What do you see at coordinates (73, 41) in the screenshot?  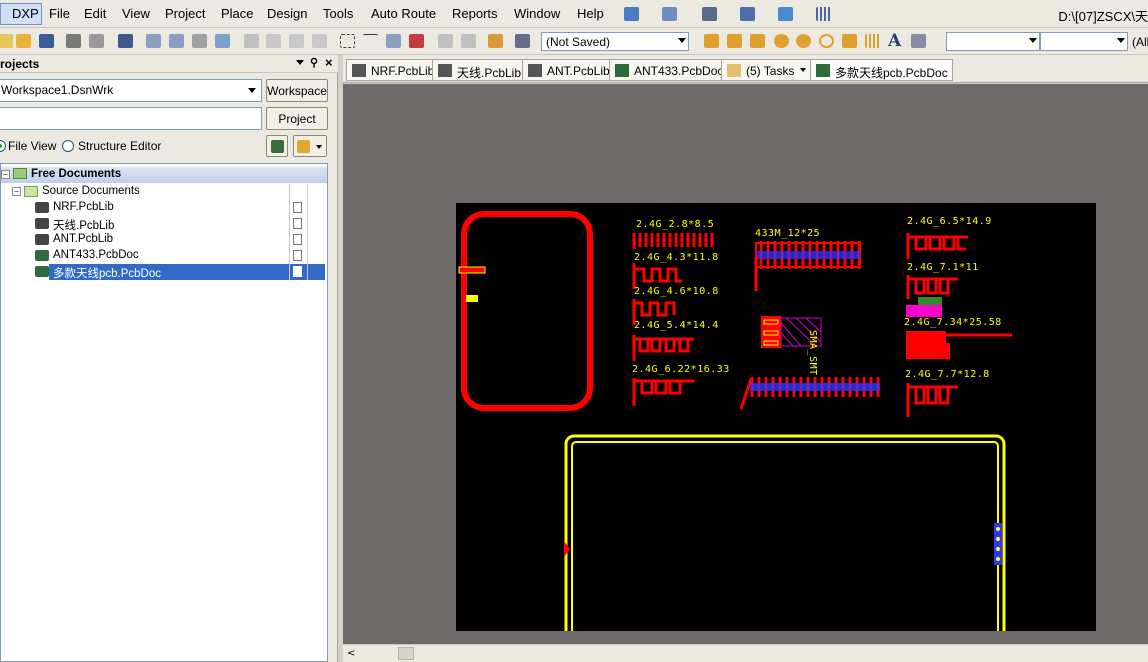 I see `print-icon` at bounding box center [73, 41].